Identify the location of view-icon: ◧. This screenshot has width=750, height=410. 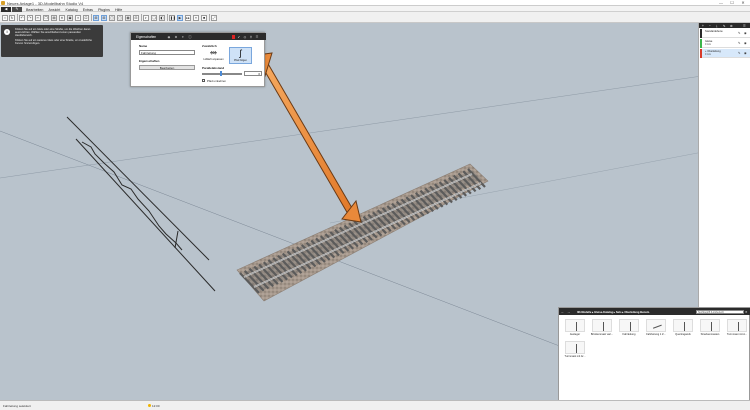
(162, 17).